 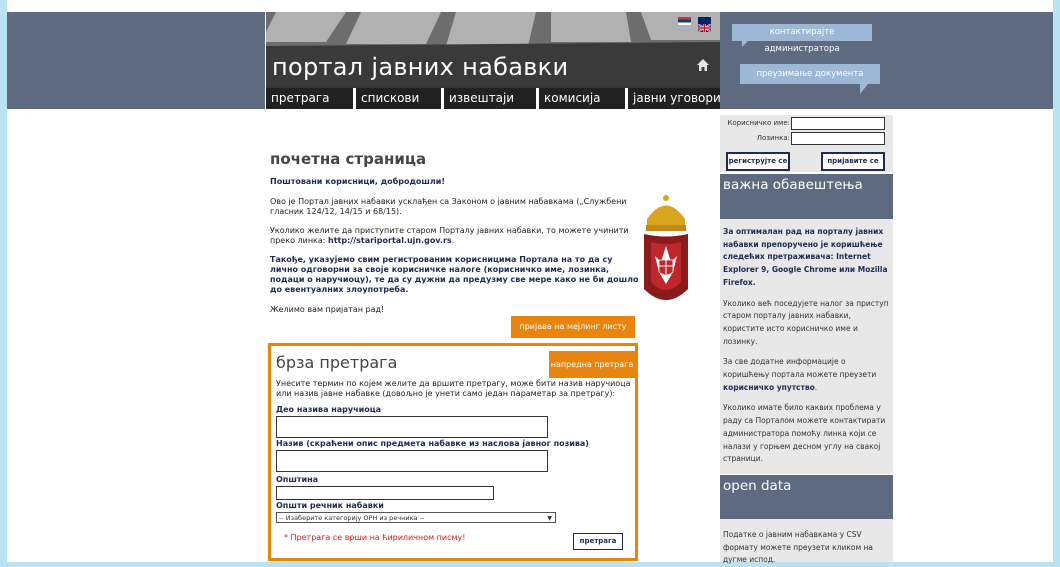 I want to click on username-input, so click(x=838, y=123).